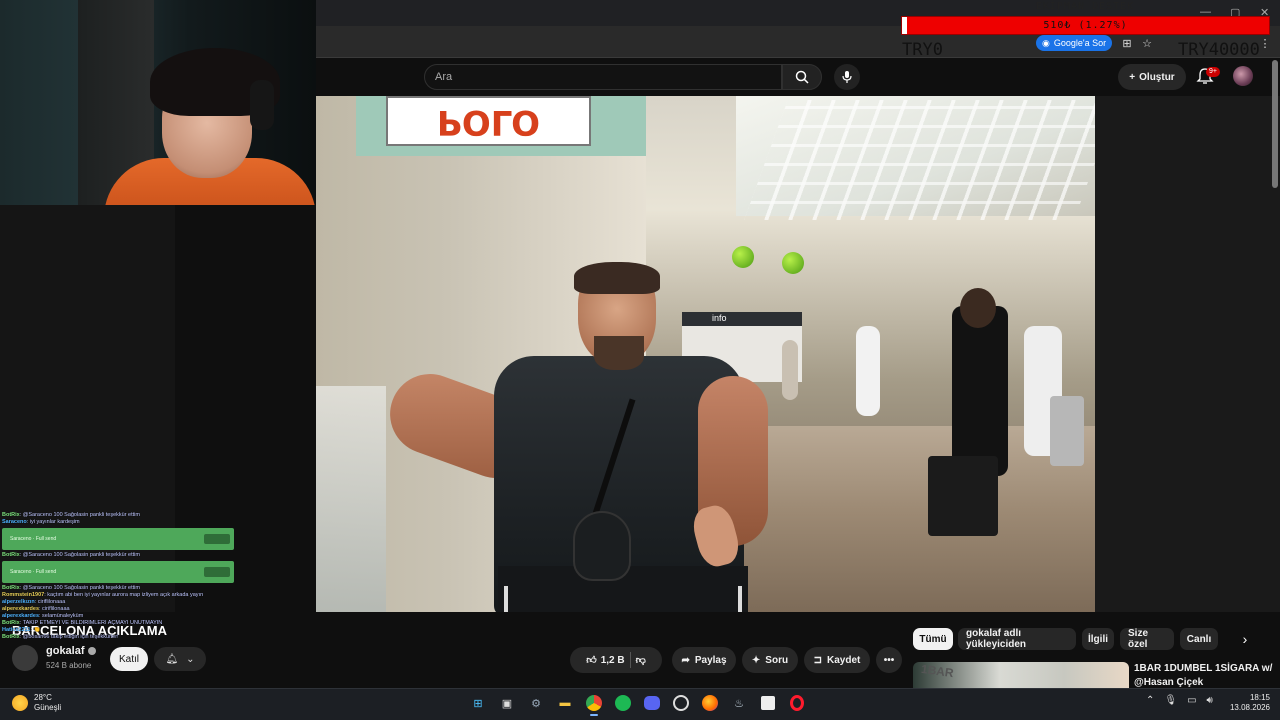 The height and width of the screenshot is (720, 1280). Describe the element at coordinates (180, 659) in the screenshot. I see `subscription-notifications-button: 🔔︎ ⌄` at that location.